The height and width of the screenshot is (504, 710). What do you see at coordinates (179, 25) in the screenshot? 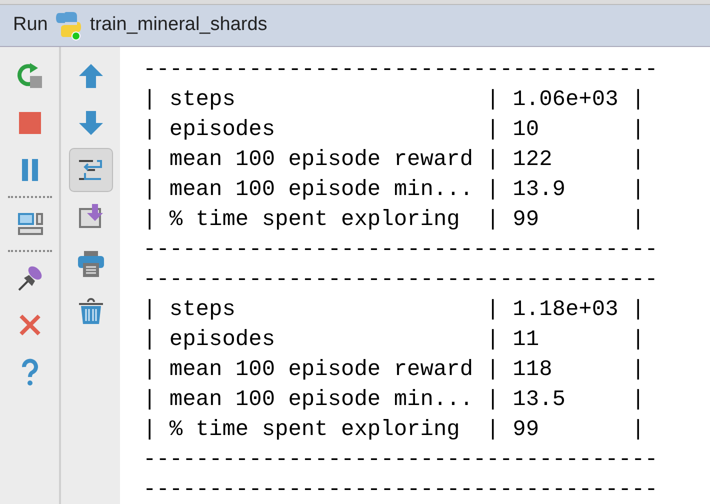
I see `run-configuration-name: train_mineral_shards` at bounding box center [179, 25].